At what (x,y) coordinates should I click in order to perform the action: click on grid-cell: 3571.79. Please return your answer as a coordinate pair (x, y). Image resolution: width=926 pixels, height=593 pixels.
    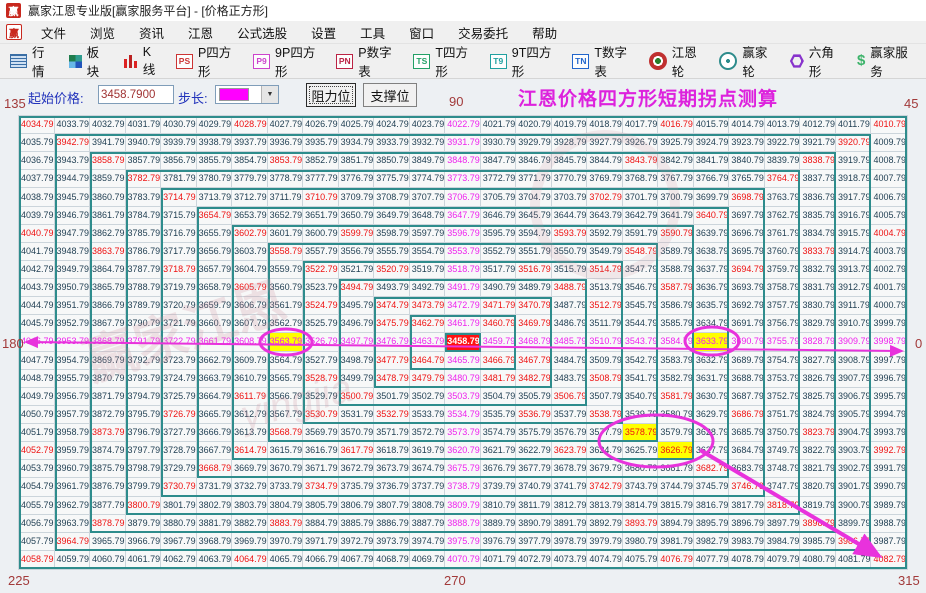
    Looking at the image, I should click on (392, 433).